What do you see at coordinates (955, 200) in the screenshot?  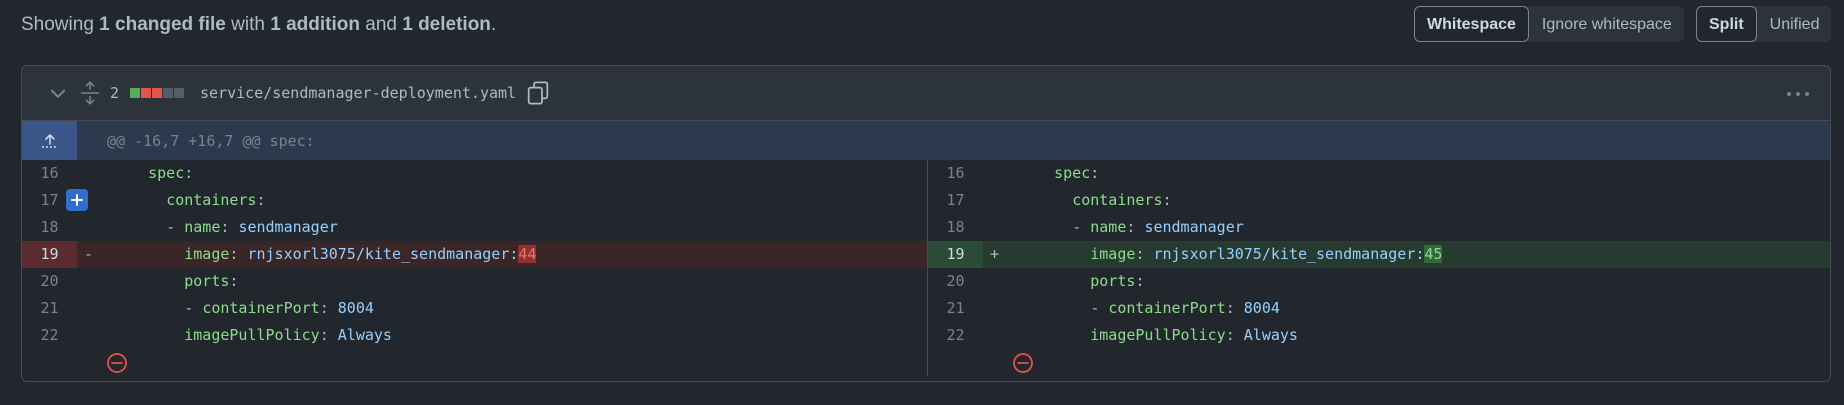 I see `line-number: 17` at bounding box center [955, 200].